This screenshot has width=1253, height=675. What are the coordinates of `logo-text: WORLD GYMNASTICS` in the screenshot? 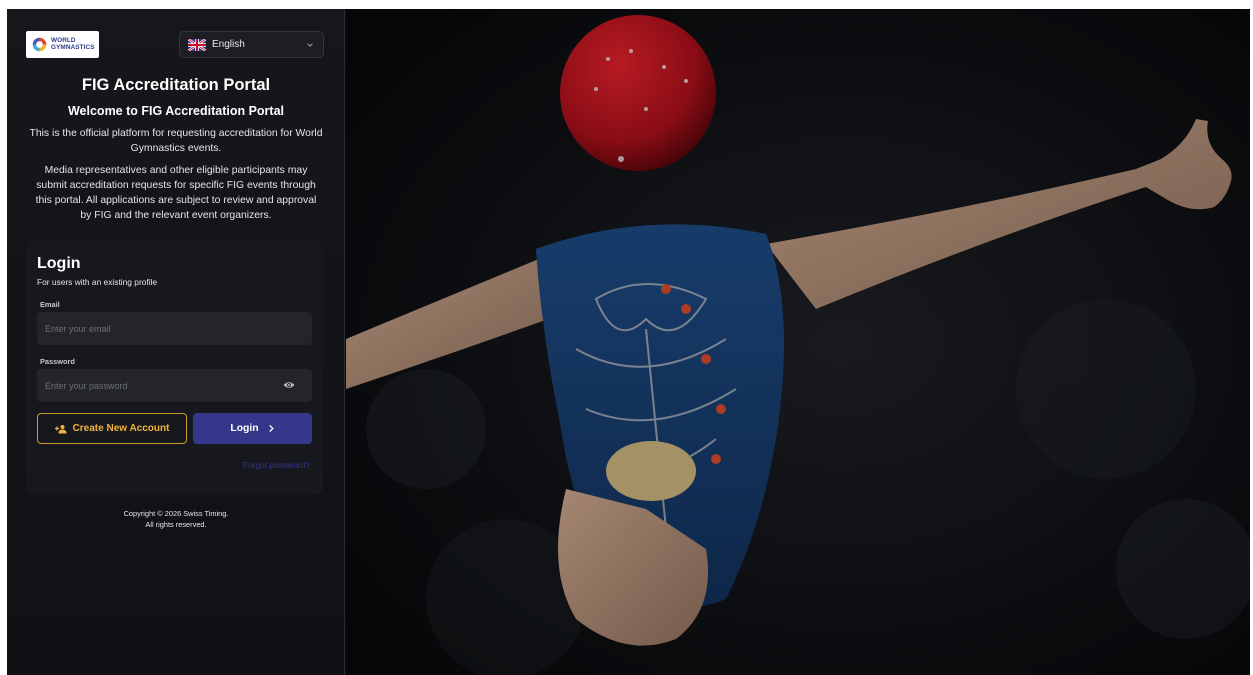 It's located at (73, 44).